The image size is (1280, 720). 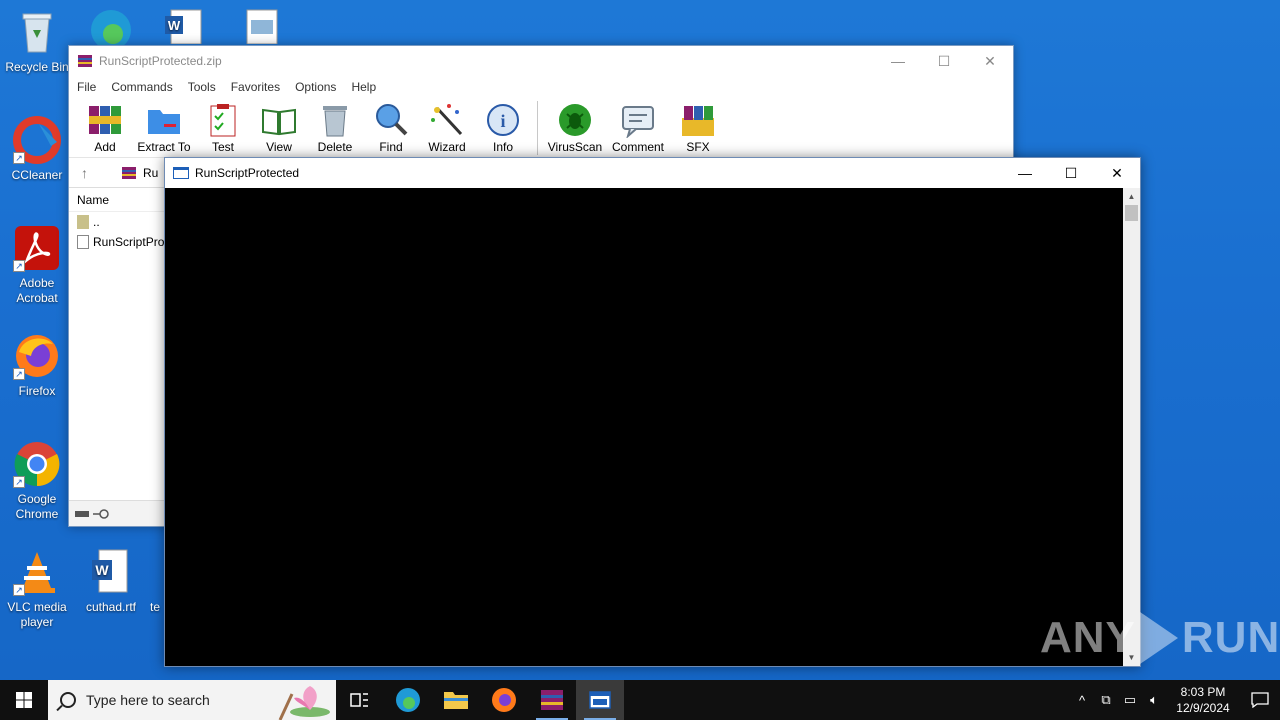 I want to click on test-button: Test, so click(x=223, y=129).